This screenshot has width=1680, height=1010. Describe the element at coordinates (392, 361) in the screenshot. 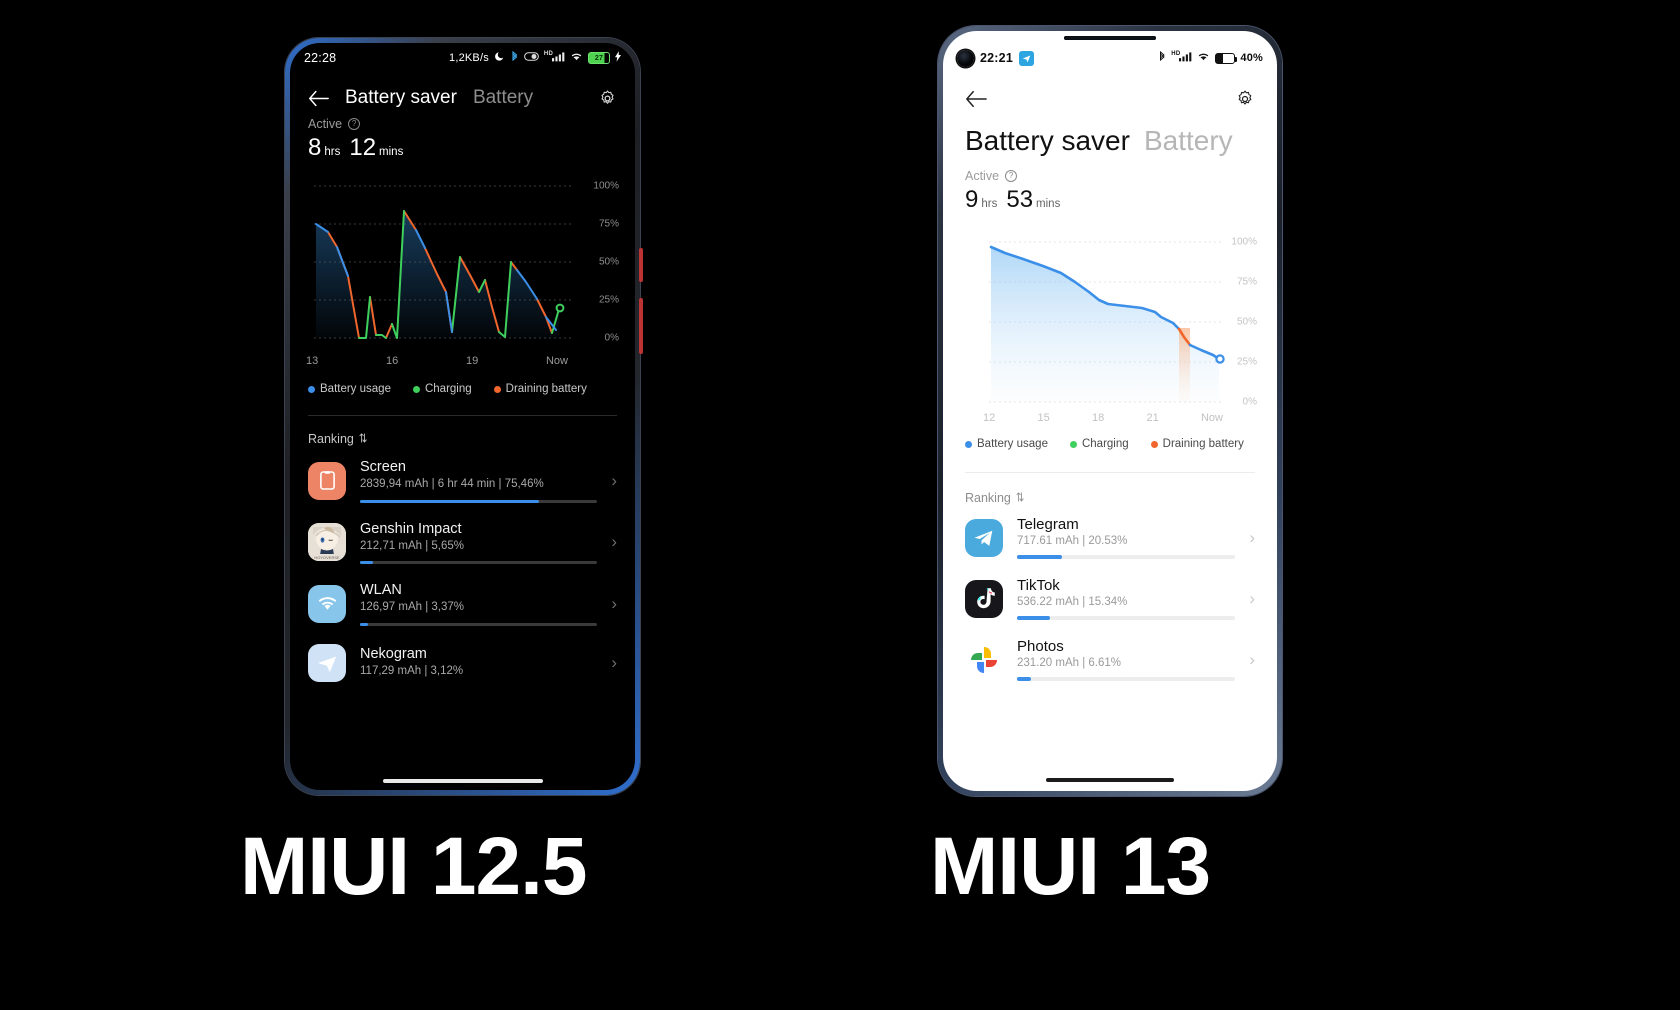

I see `x-tick-16: 16` at that location.